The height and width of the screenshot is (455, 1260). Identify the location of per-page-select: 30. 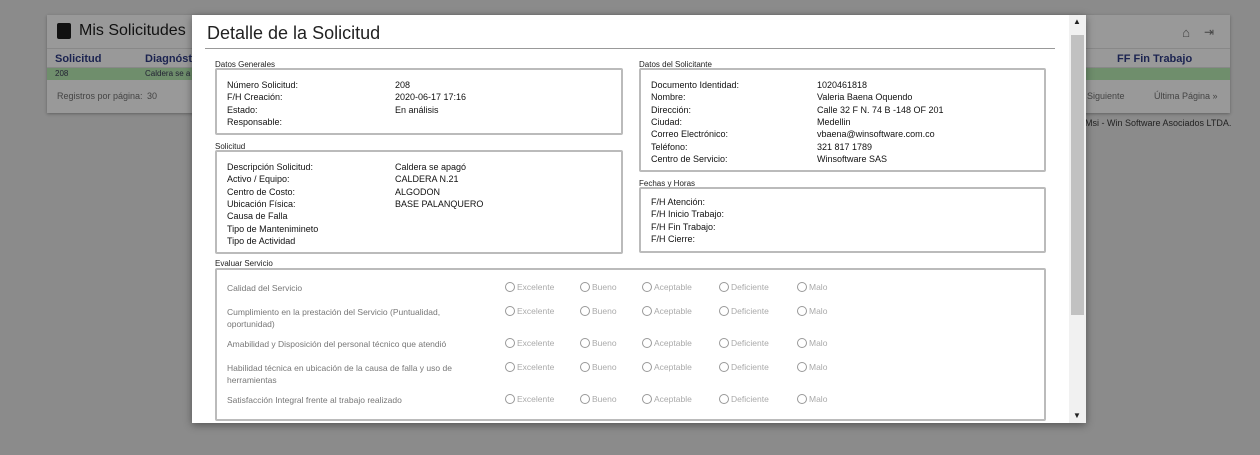
(152, 96).